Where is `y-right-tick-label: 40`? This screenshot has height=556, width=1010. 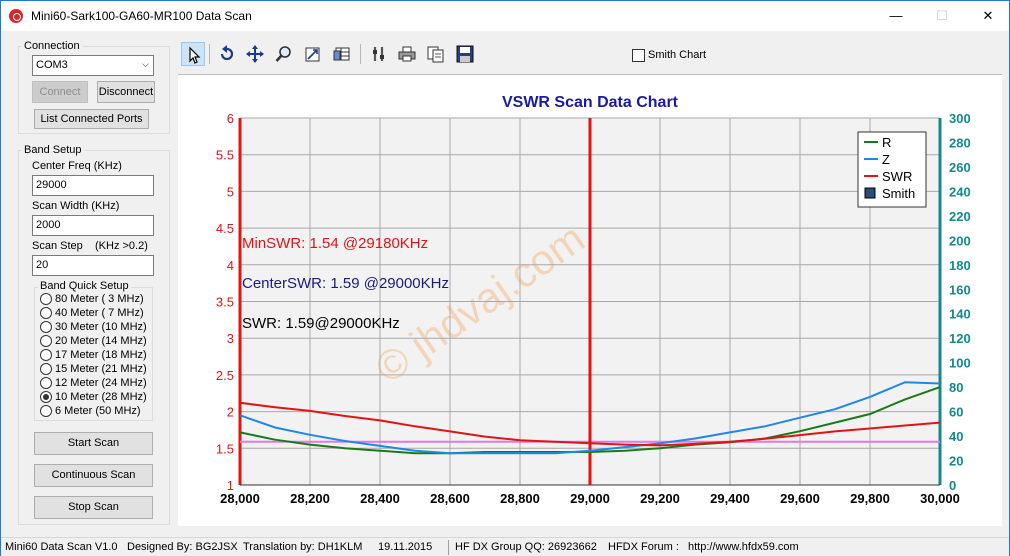
y-right-tick-label: 40 is located at coordinates (956, 436).